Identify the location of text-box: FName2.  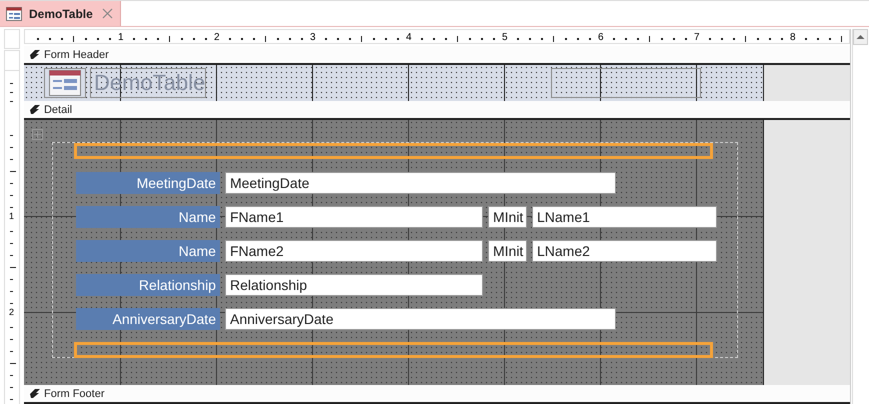
(353, 251).